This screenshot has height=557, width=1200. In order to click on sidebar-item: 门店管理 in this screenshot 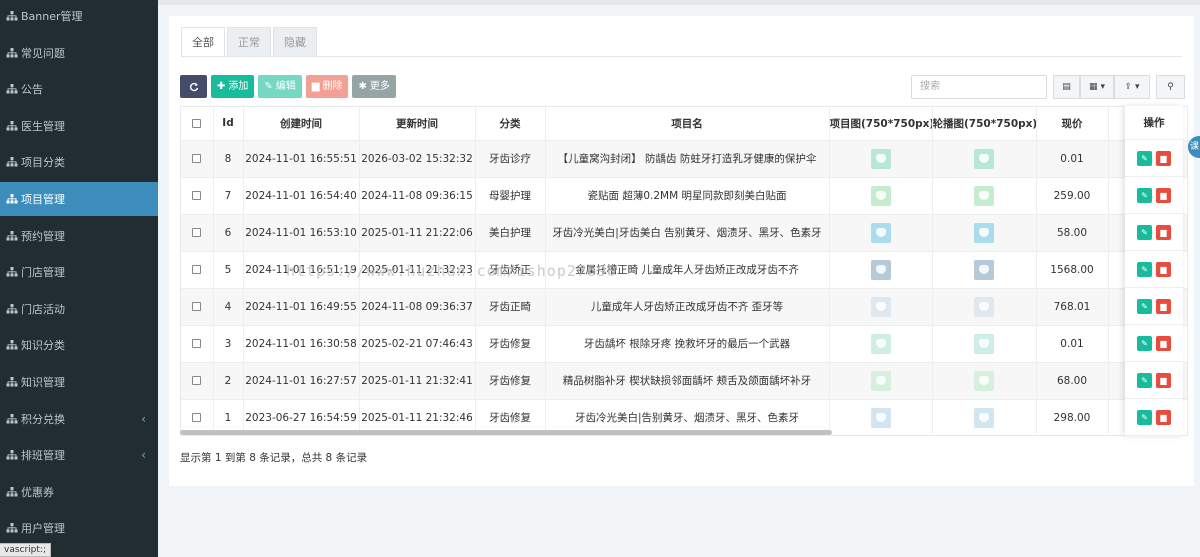, I will do `click(79, 272)`.